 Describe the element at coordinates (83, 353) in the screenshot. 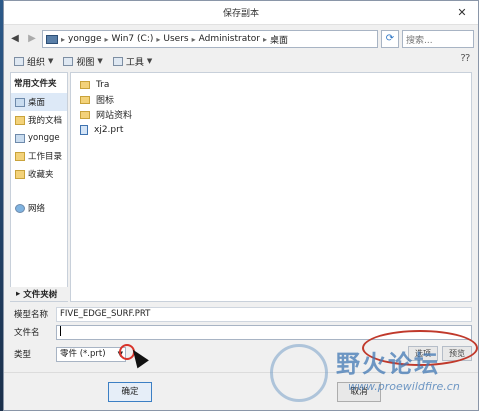

I see `file-type-value: 零件 (*.prt)` at that location.